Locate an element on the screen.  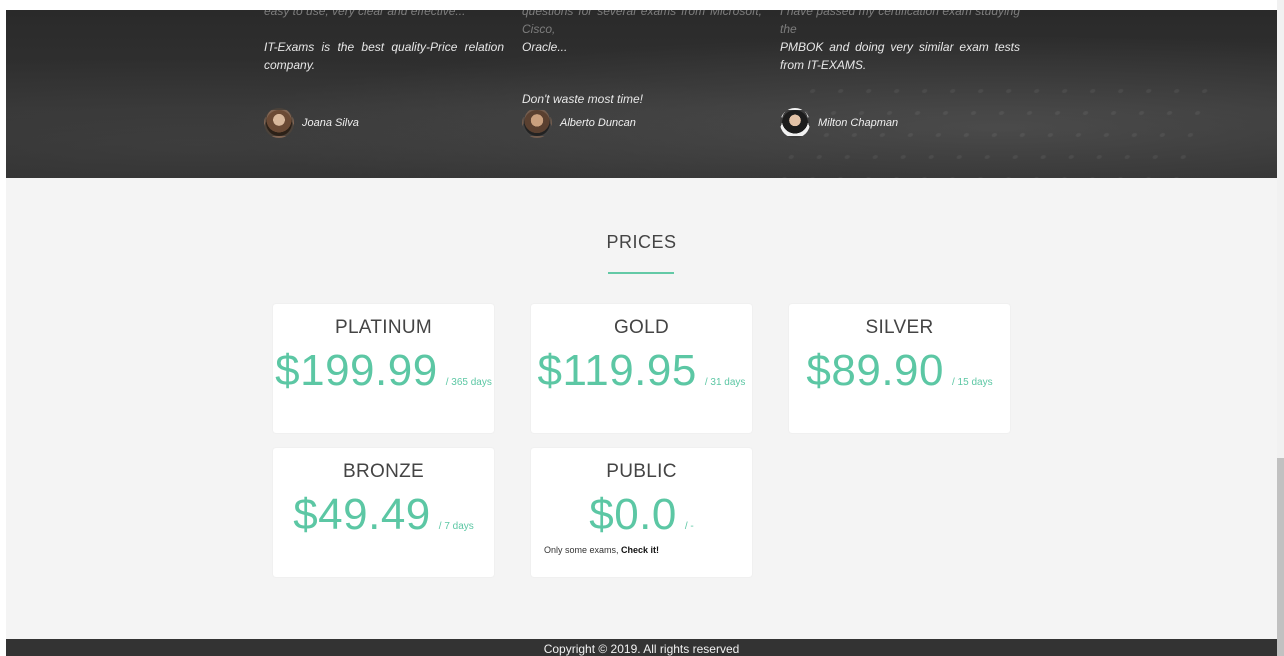
plan-period: / 7 days is located at coordinates (456, 526).